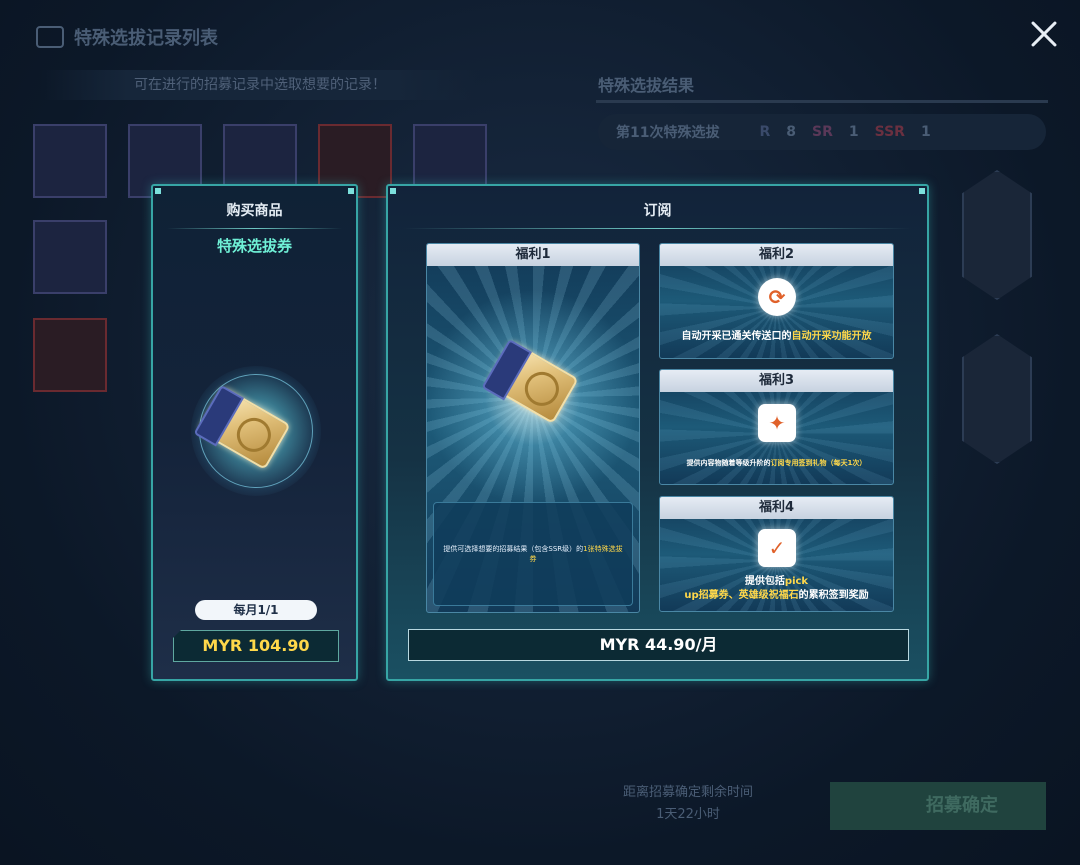  I want to click on rank-r-label: R, so click(765, 132).